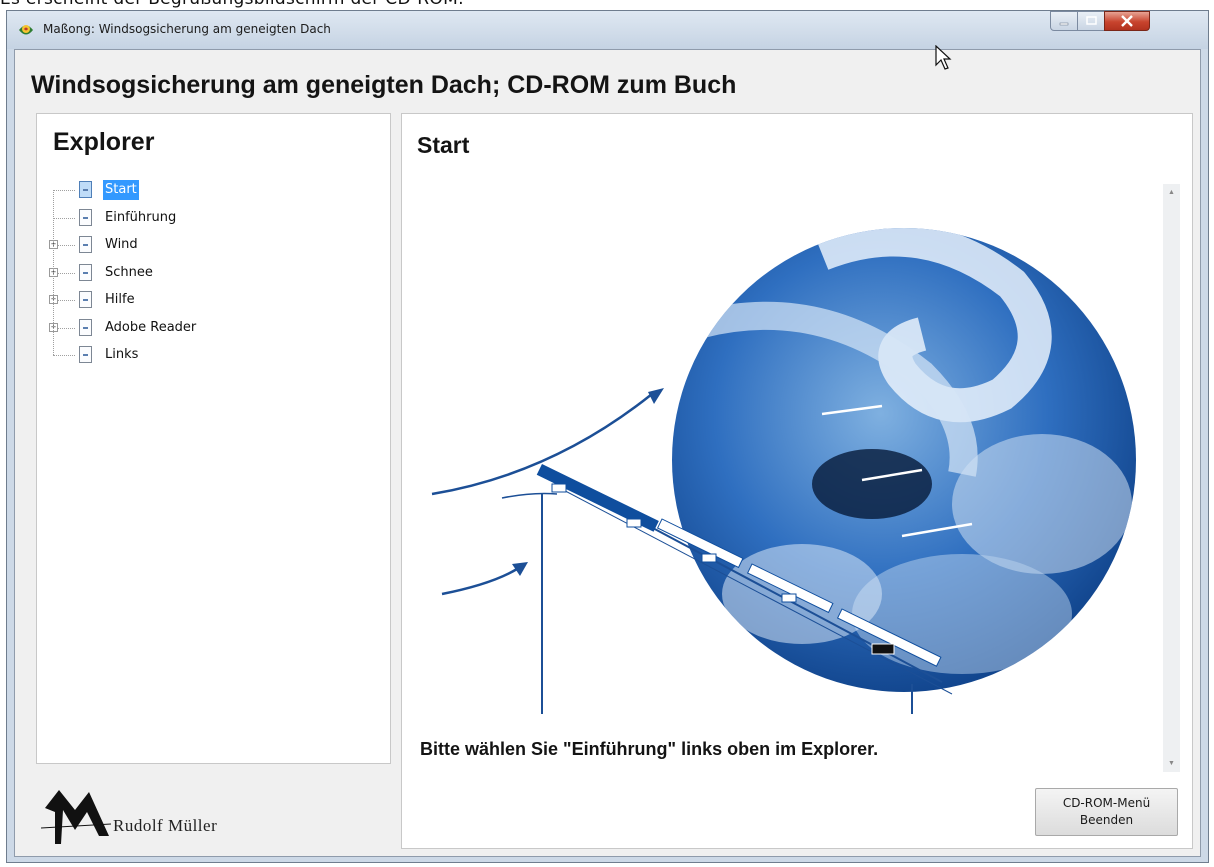 Image resolution: width=1214 pixels, height=867 pixels. What do you see at coordinates (1106, 803) in the screenshot?
I see `cdrom-button-line1: CD-ROM-Menü` at bounding box center [1106, 803].